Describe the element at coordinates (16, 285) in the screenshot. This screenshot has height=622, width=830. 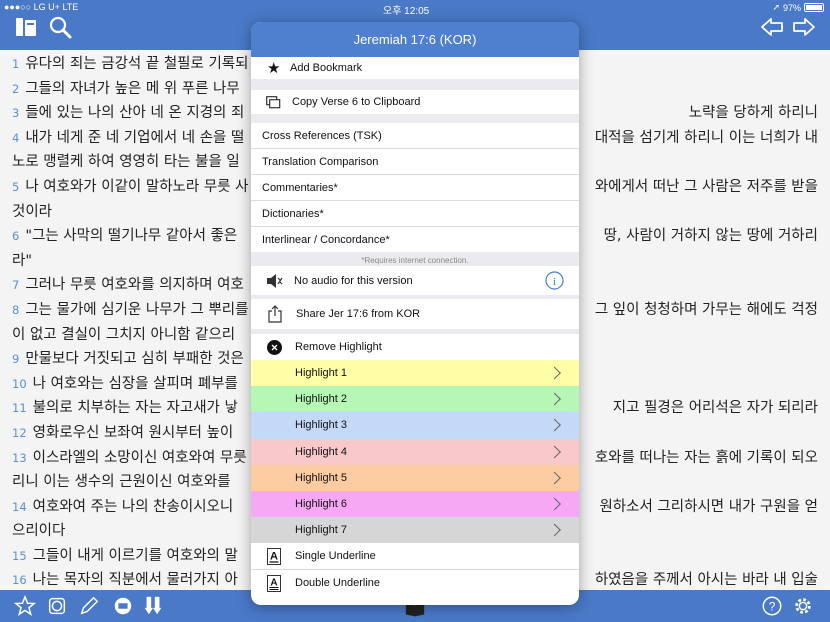
I see `verse-number: 7` at that location.